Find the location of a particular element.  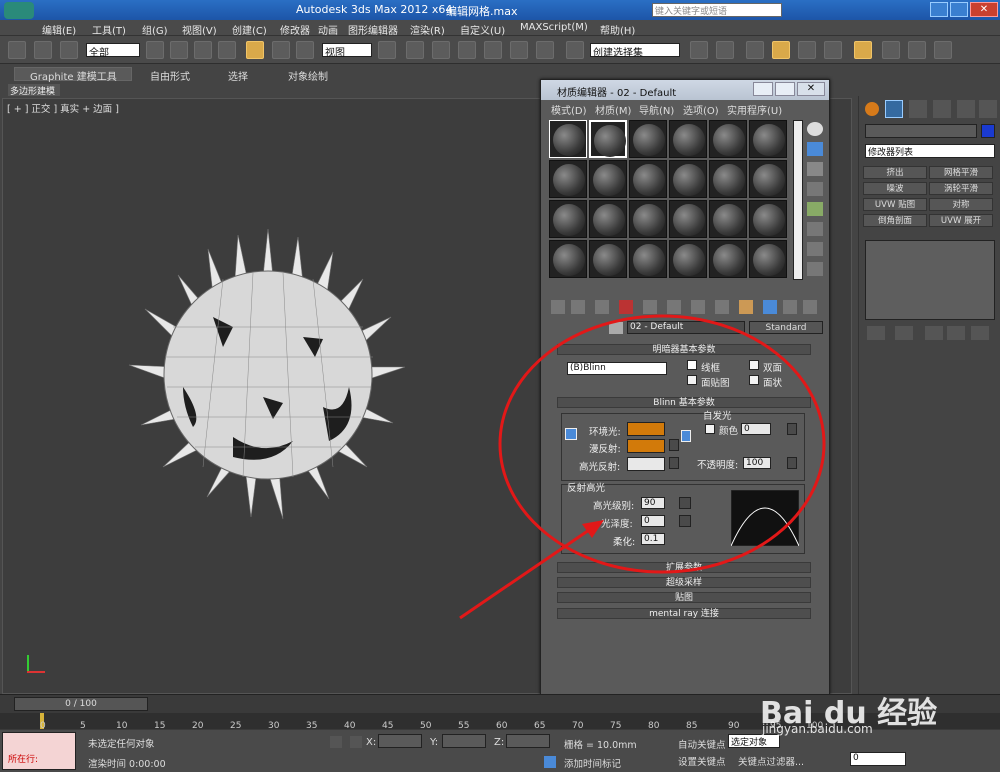

auto-key-button: 自动关键点 is located at coordinates (702, 744).